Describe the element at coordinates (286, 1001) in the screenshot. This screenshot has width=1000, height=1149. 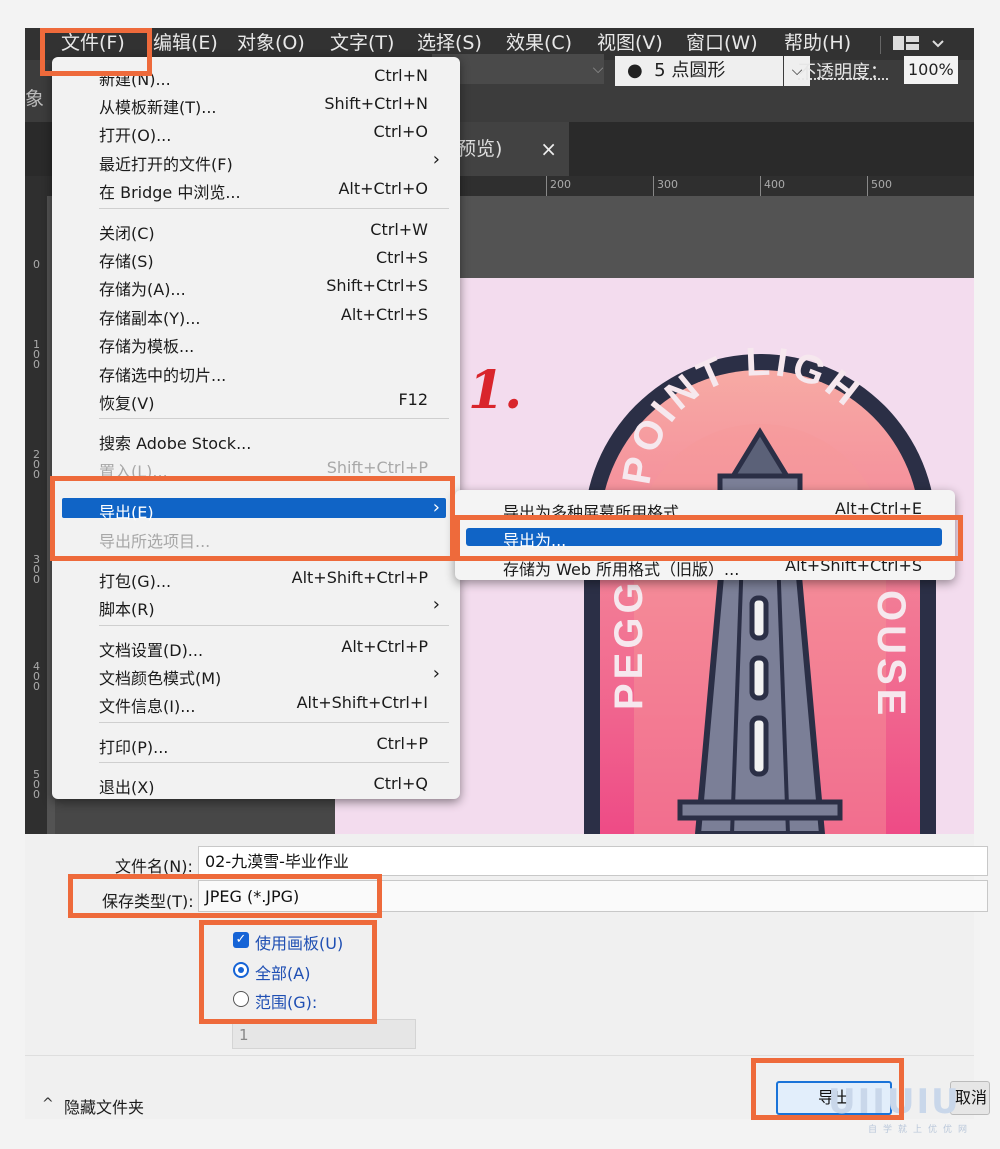
I see `range-radio-label: 范围(G):` at that location.